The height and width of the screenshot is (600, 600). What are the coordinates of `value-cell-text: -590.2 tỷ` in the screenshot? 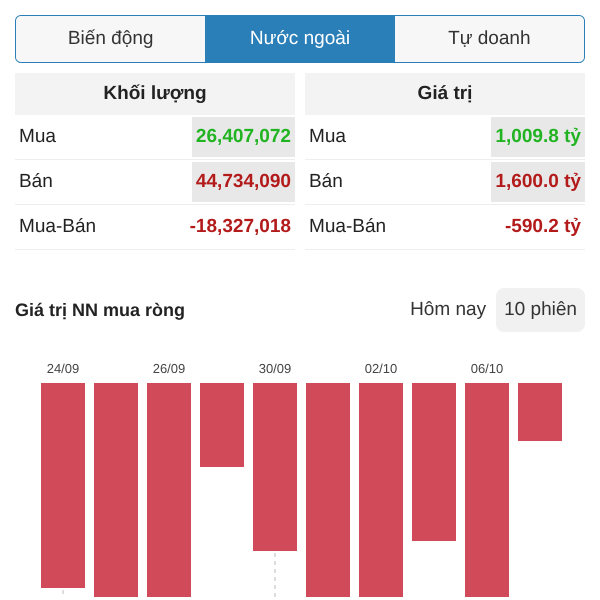 It's located at (543, 226).